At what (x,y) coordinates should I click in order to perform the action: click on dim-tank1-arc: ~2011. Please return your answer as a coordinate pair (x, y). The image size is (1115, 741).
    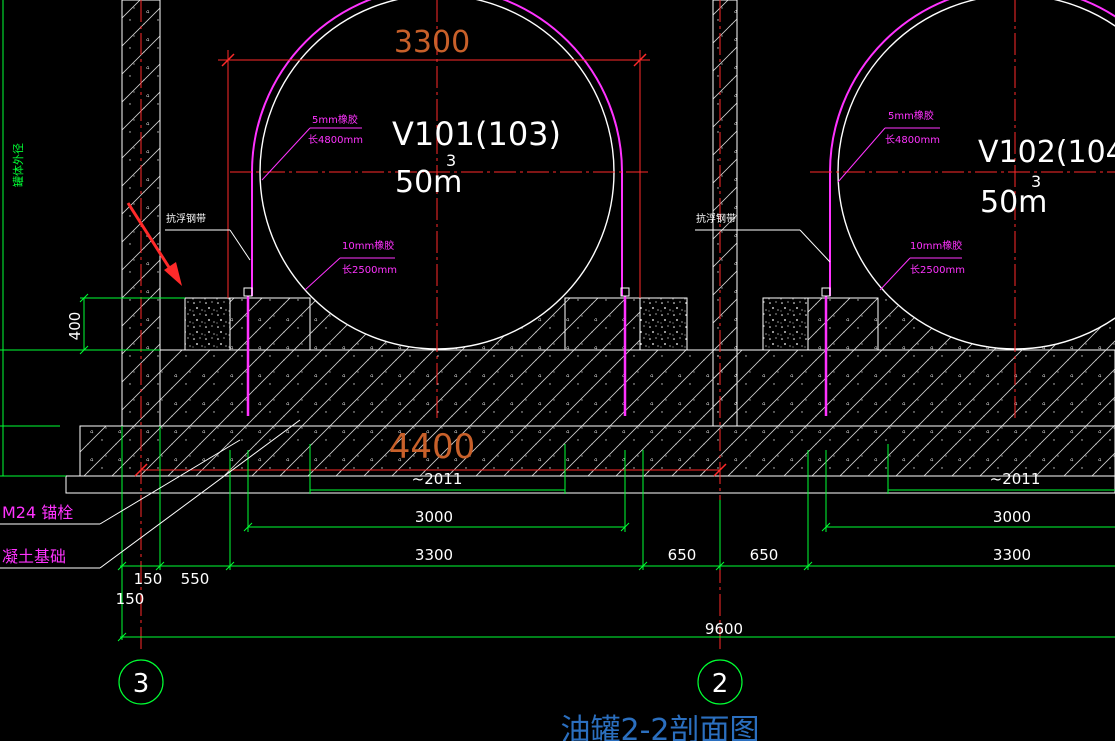
    Looking at the image, I should click on (437, 479).